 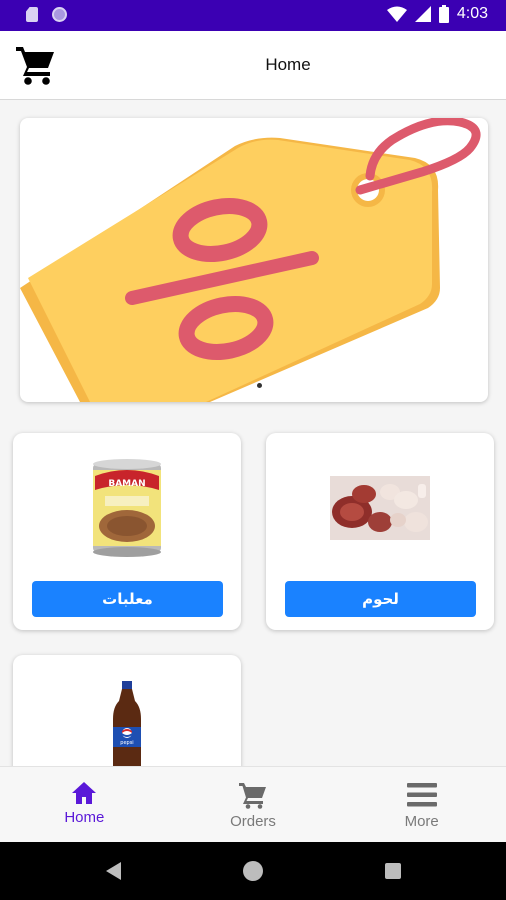 What do you see at coordinates (393, 871) in the screenshot?
I see `recent-apps-icon` at bounding box center [393, 871].